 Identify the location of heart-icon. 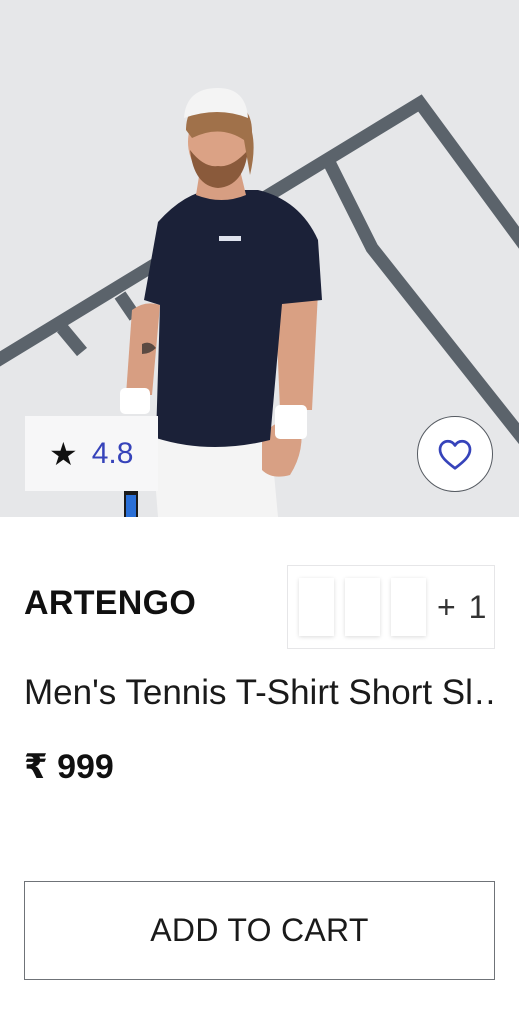
(455, 454).